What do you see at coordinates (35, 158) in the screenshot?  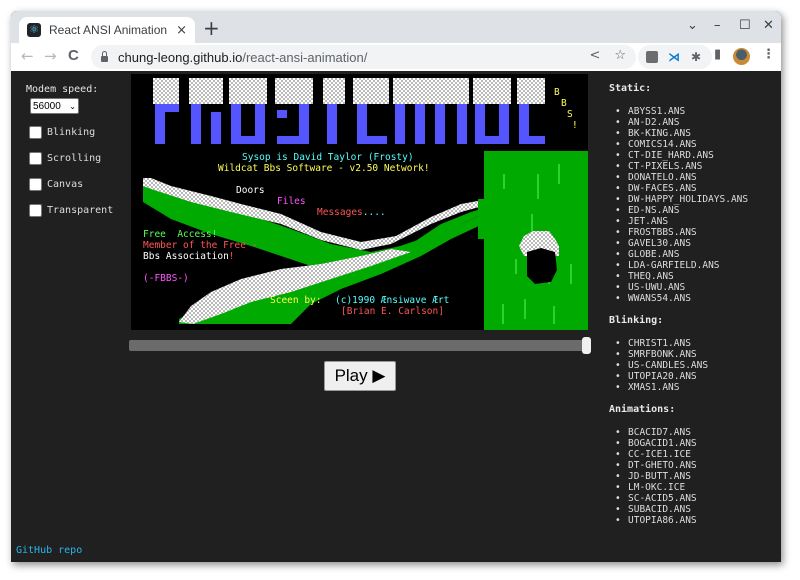 I see `scrolling-checkbox` at bounding box center [35, 158].